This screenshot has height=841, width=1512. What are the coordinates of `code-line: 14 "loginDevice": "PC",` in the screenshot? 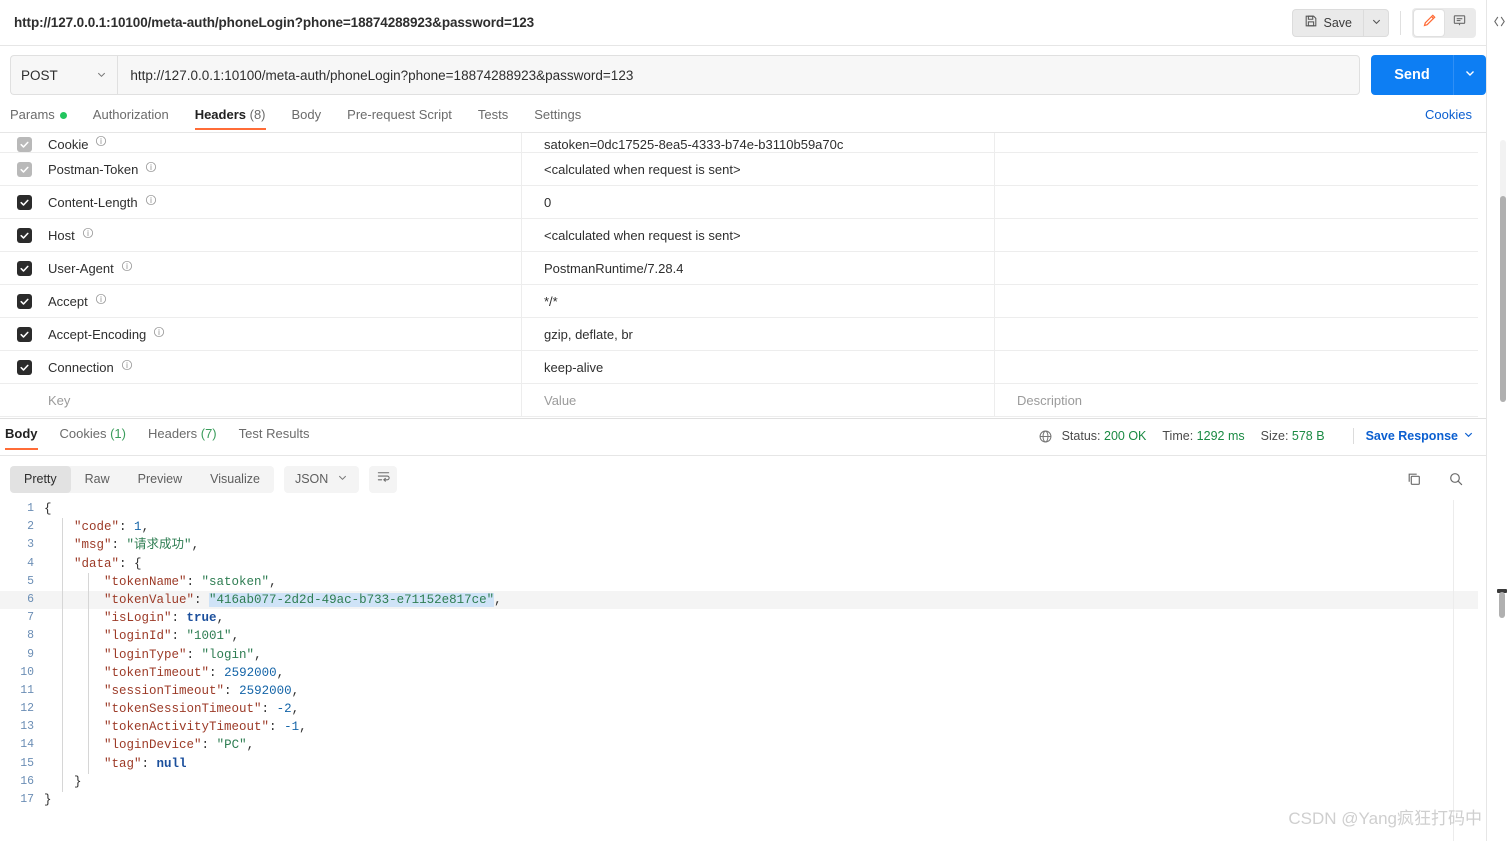 It's located at (739, 745).